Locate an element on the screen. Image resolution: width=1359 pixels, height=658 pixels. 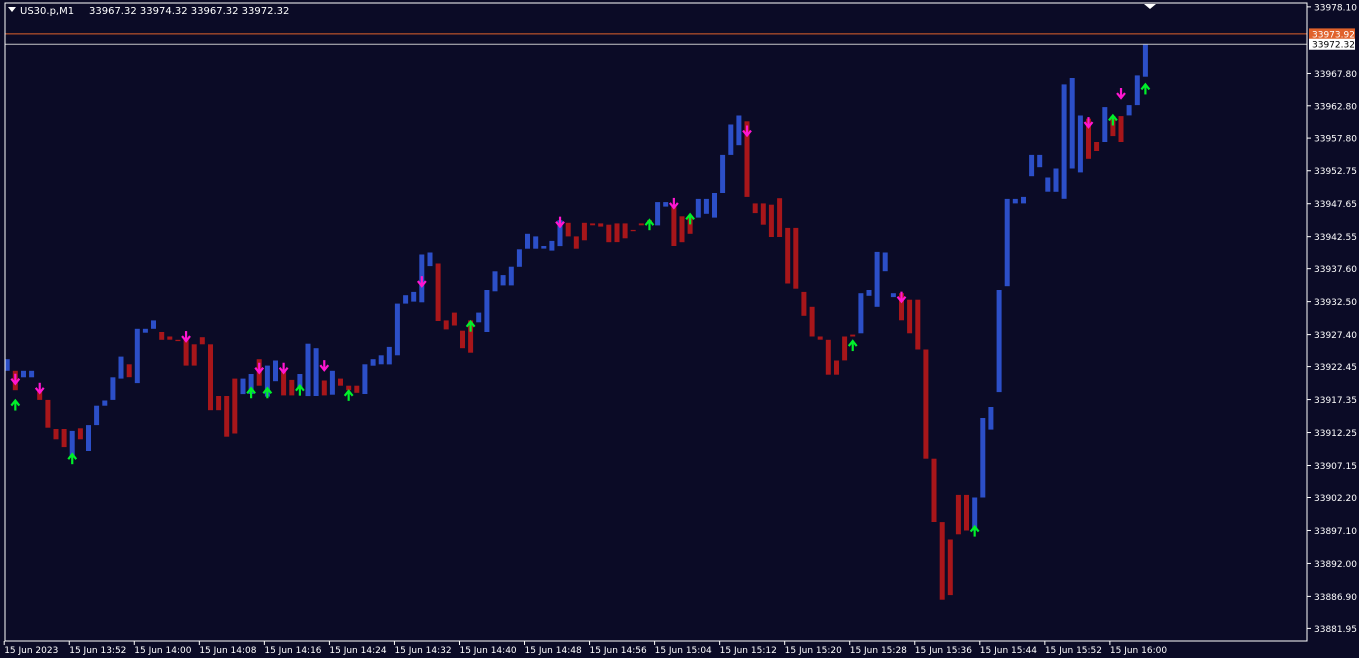
time-tick-label: 15 Jun 14:00 is located at coordinates (162, 651).